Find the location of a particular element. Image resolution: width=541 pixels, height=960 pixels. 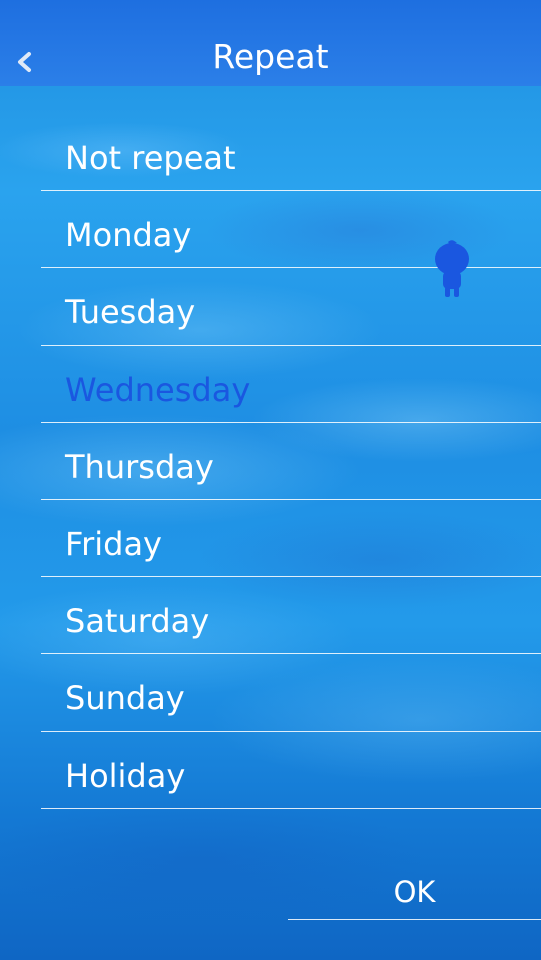

option-label: Thursday is located at coordinates (139, 466).